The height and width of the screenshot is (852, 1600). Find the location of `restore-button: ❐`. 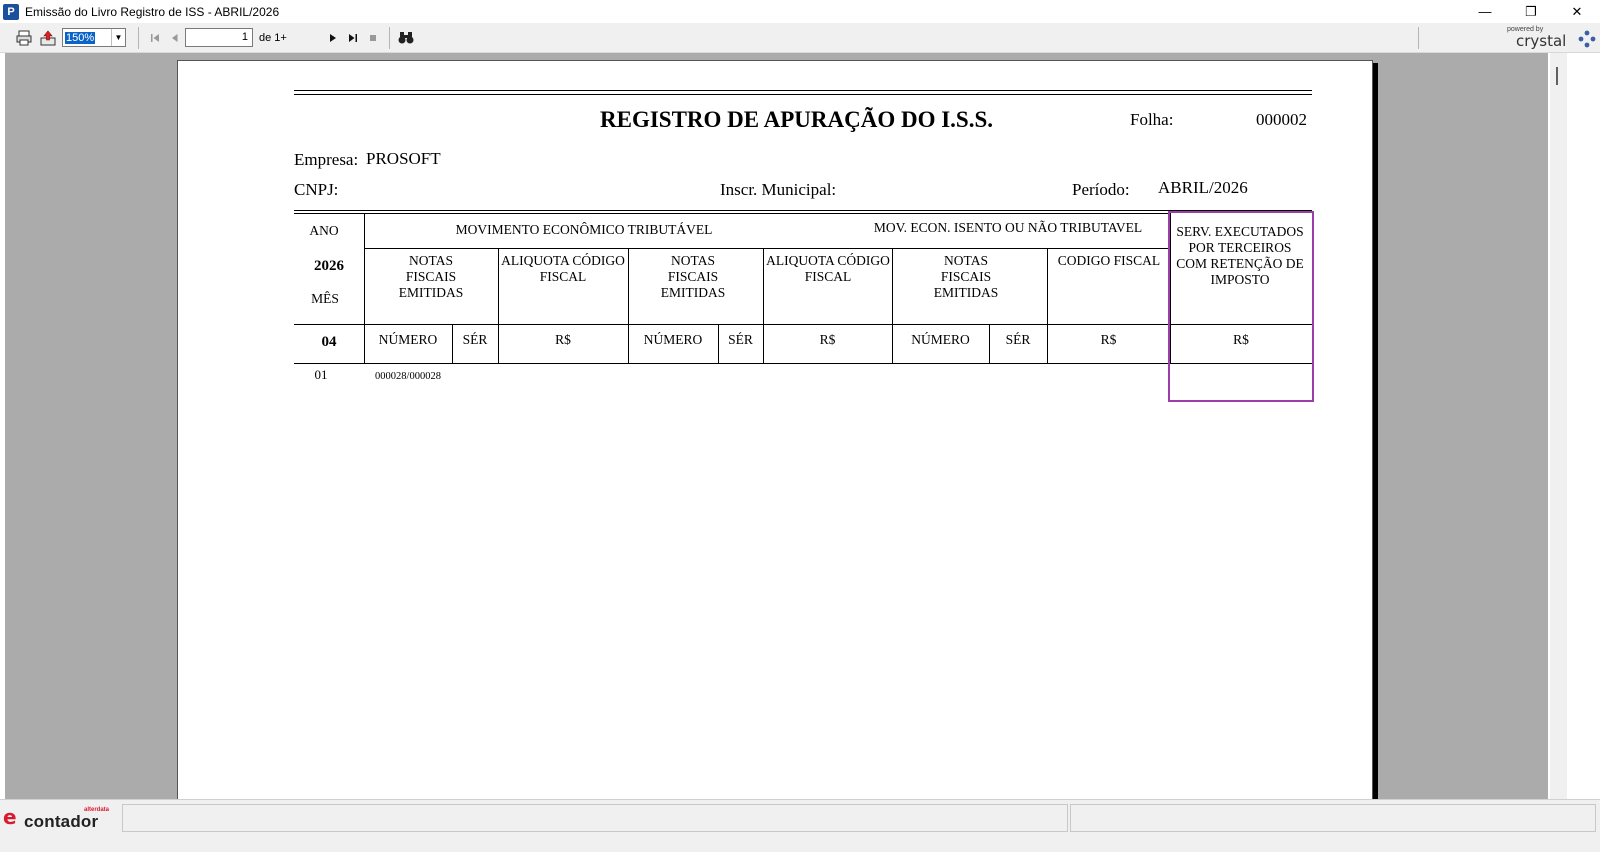

restore-button: ❐ is located at coordinates (1531, 11).